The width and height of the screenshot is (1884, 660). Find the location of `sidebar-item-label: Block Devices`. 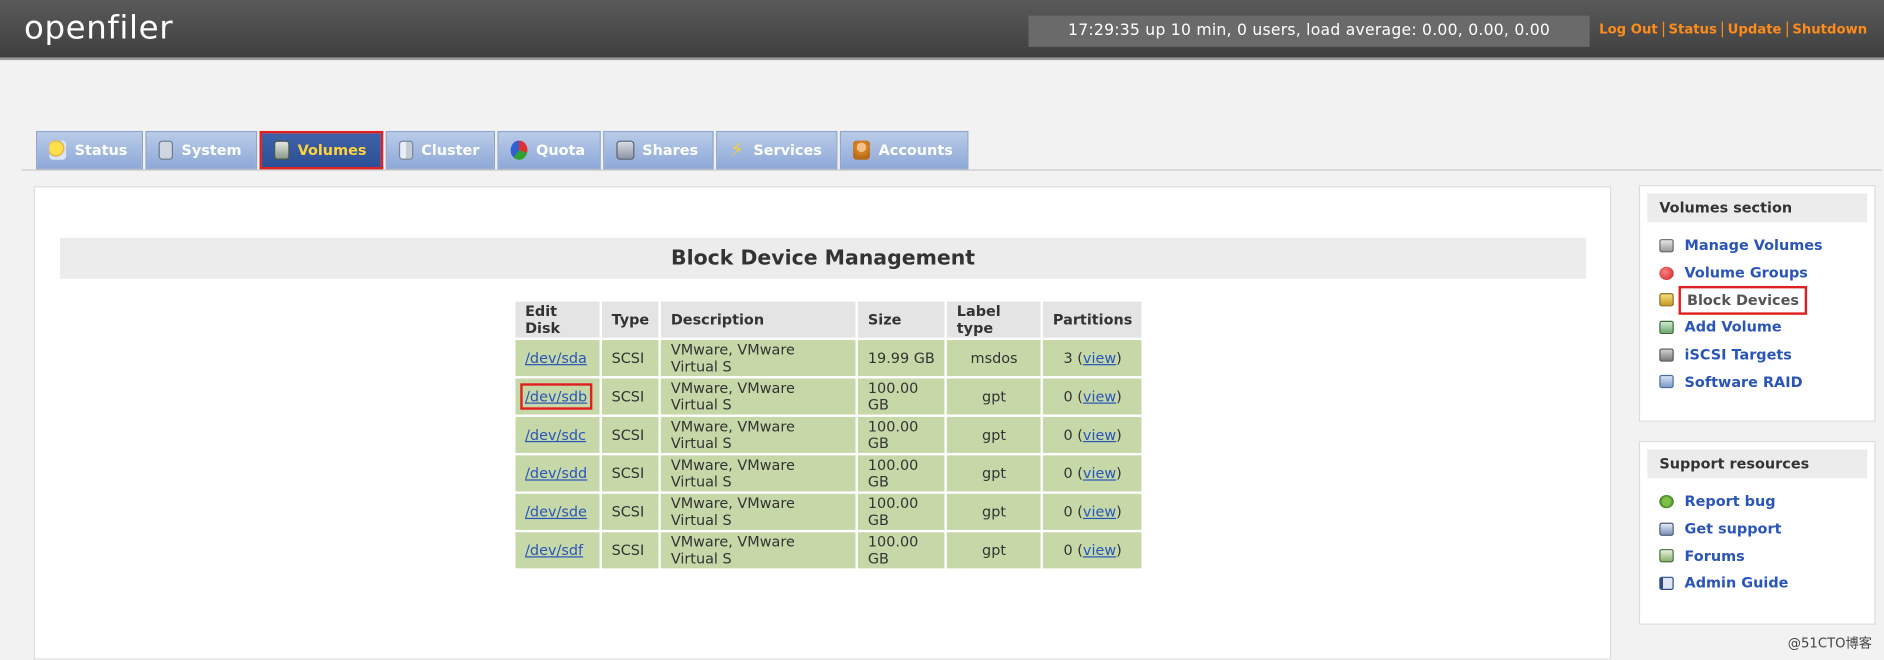

sidebar-item-label: Block Devices is located at coordinates (1743, 300).